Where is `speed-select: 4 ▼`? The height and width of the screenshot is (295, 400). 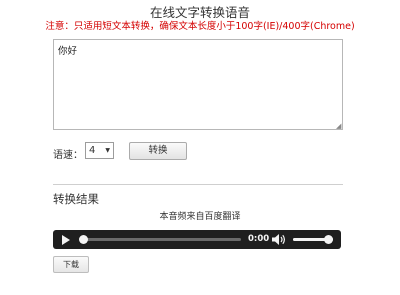 speed-select: 4 ▼ is located at coordinates (99, 150).